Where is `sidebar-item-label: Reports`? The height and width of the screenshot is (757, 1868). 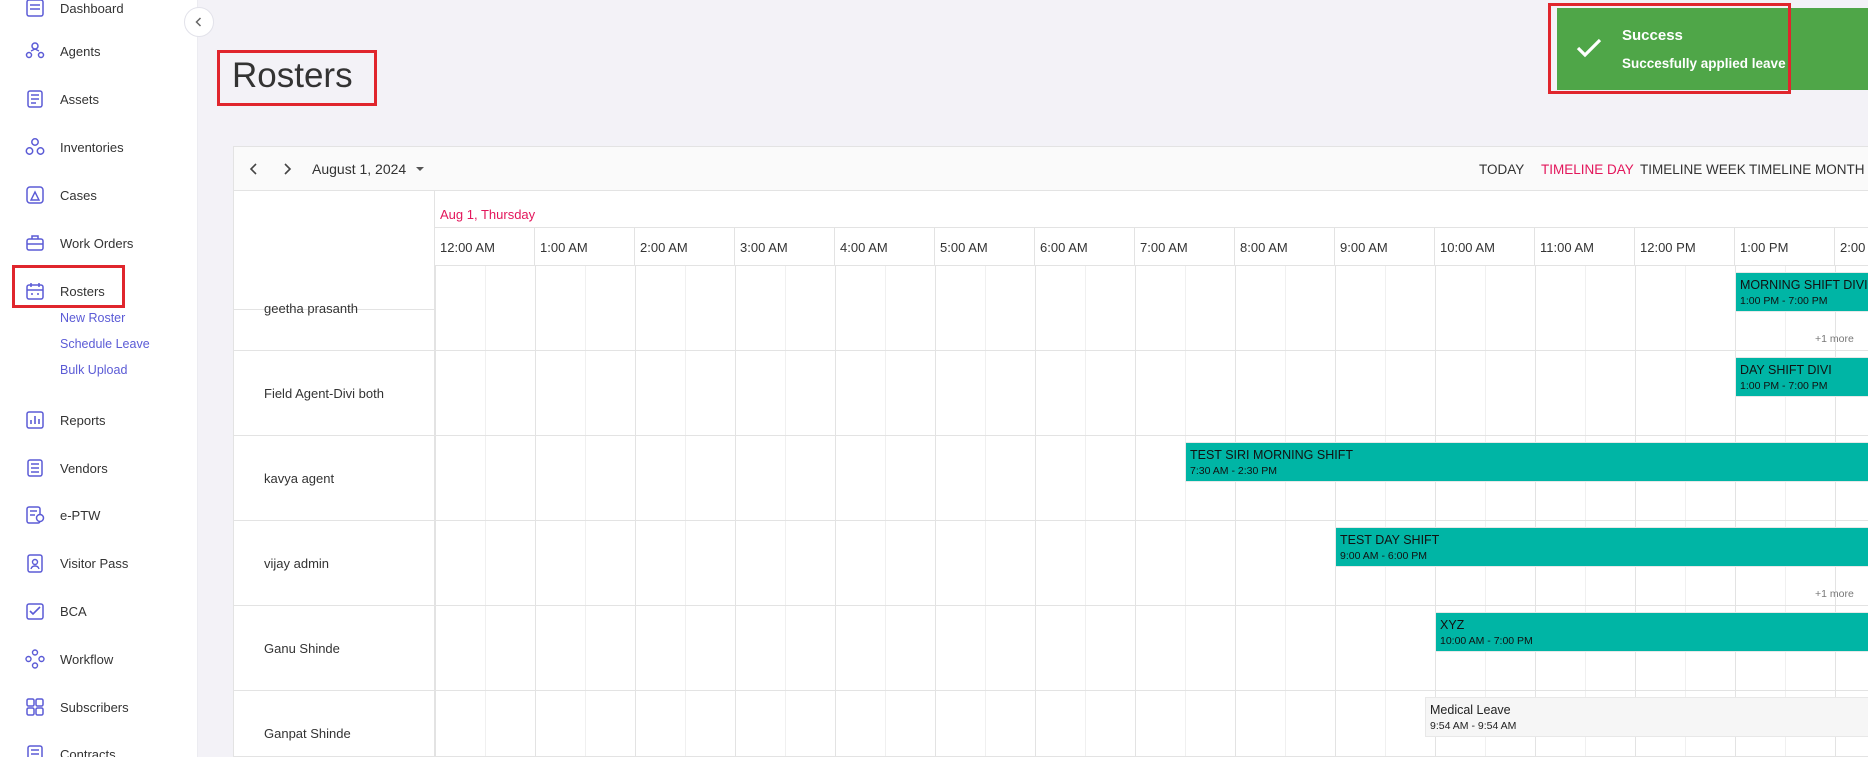 sidebar-item-label: Reports is located at coordinates (83, 420).